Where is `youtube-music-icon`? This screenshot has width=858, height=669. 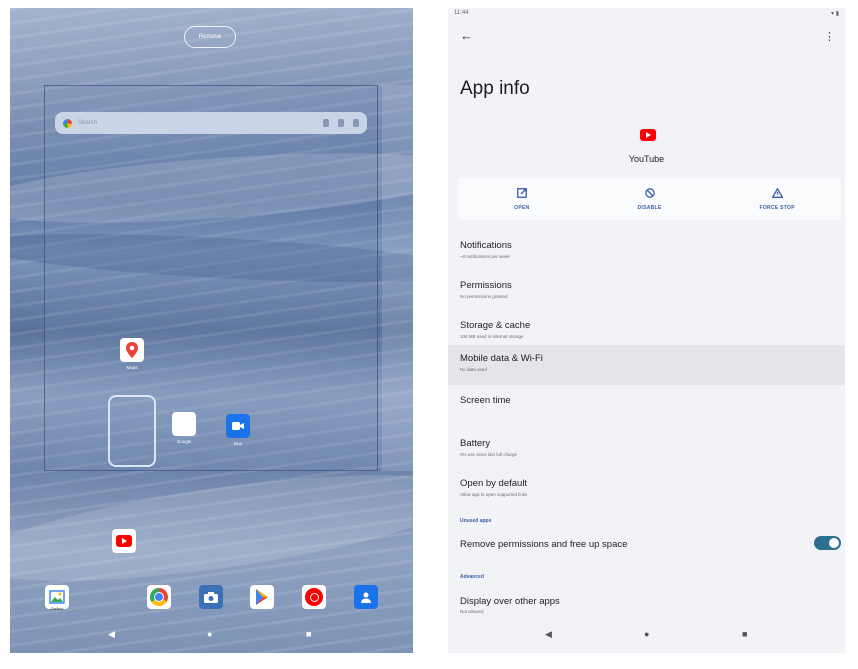
youtube-music-icon is located at coordinates (314, 597).